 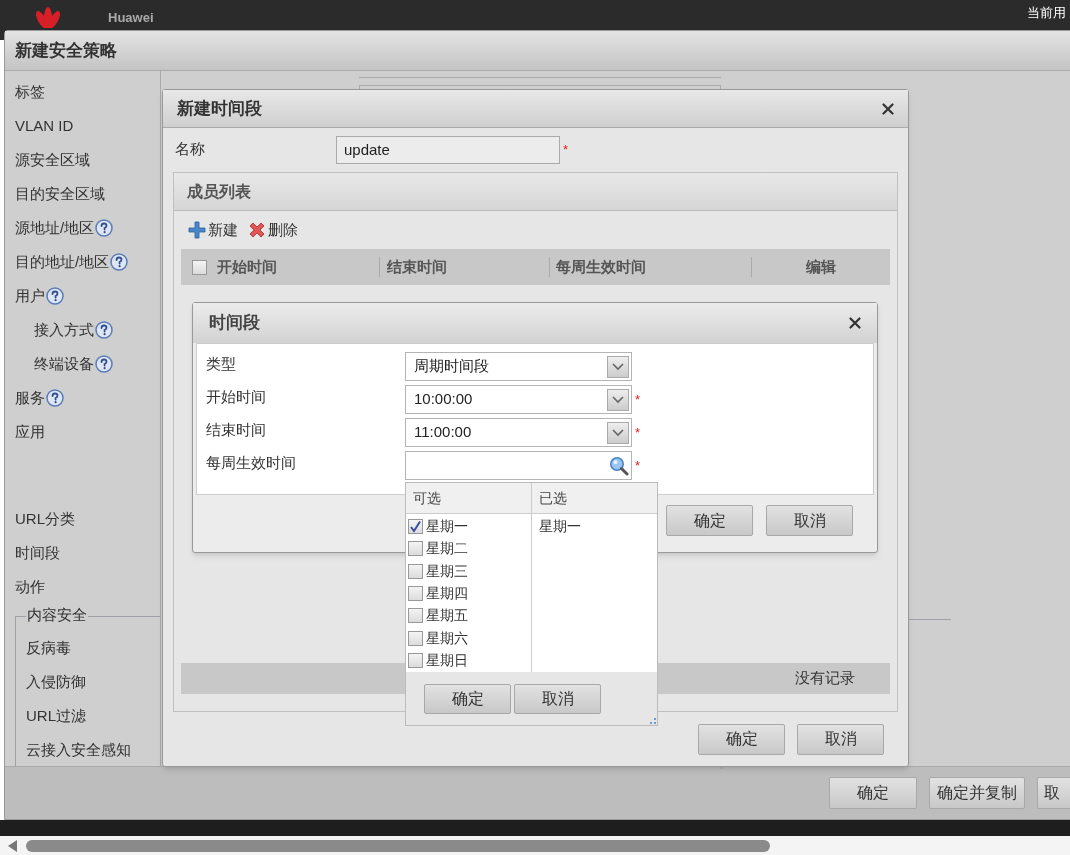 I want to click on field-label: VLAN ID, so click(x=44, y=125).